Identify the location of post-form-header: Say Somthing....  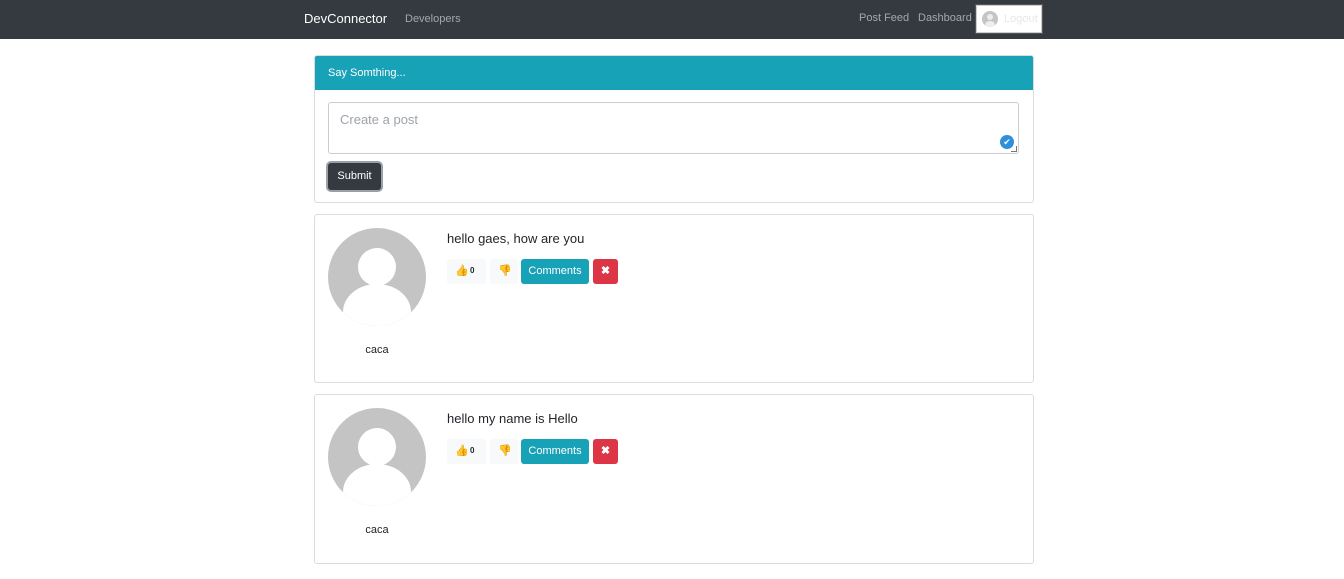
(674, 73).